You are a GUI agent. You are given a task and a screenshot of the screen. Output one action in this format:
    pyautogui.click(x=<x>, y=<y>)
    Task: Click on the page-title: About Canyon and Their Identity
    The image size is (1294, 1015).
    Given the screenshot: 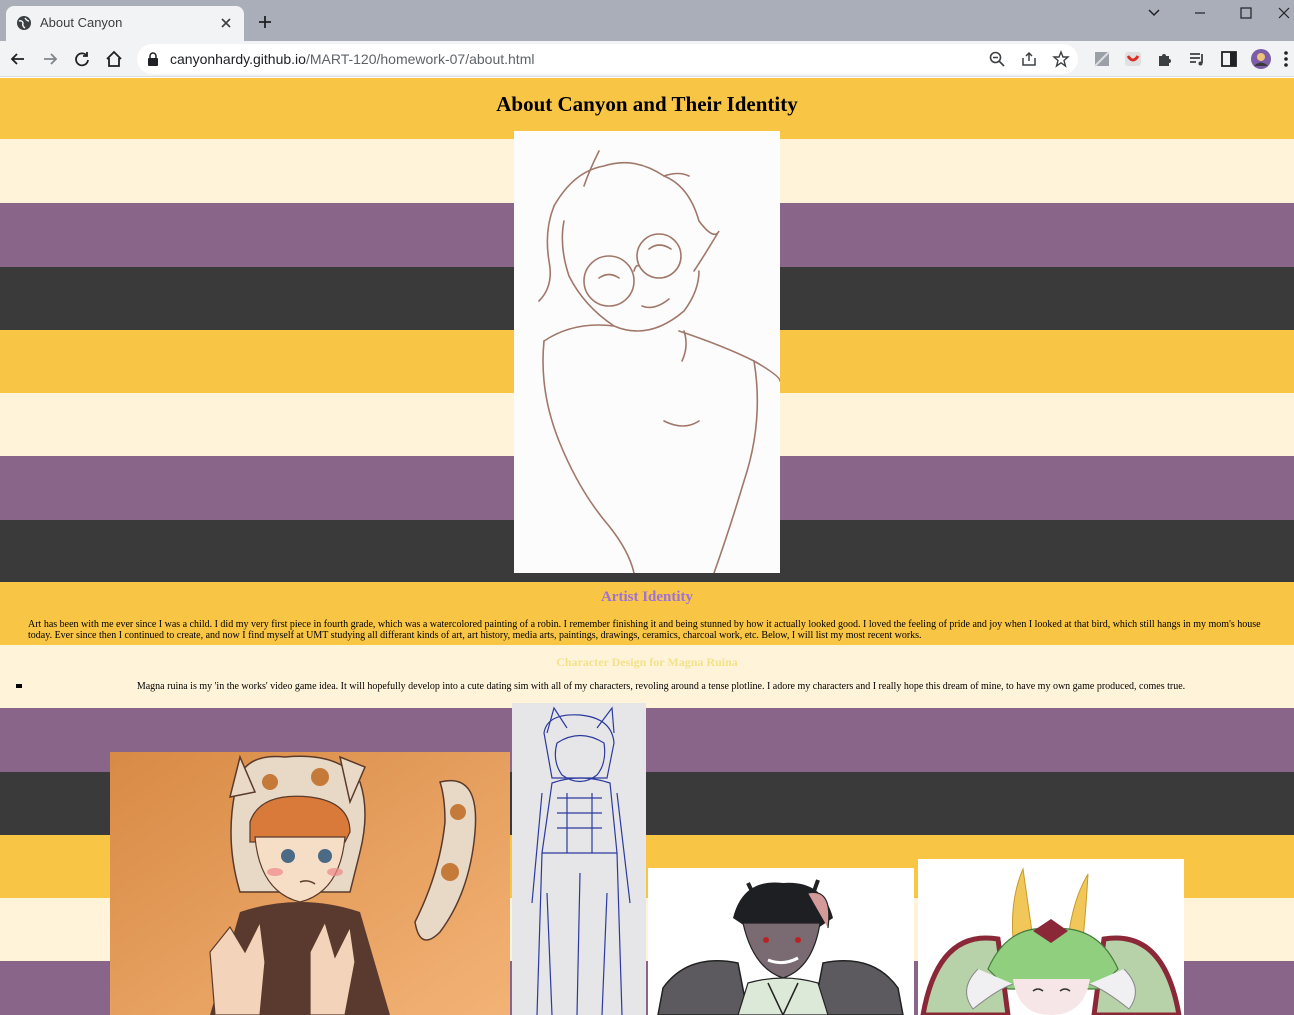 What is the action you would take?
    pyautogui.click(x=647, y=104)
    